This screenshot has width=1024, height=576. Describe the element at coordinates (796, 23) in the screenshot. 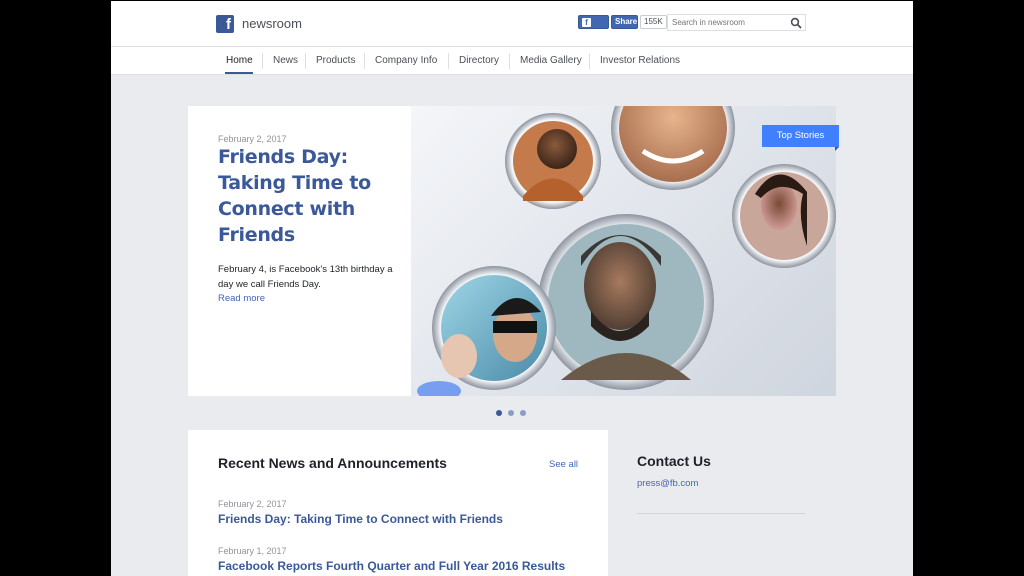

I see `search-icon` at that location.